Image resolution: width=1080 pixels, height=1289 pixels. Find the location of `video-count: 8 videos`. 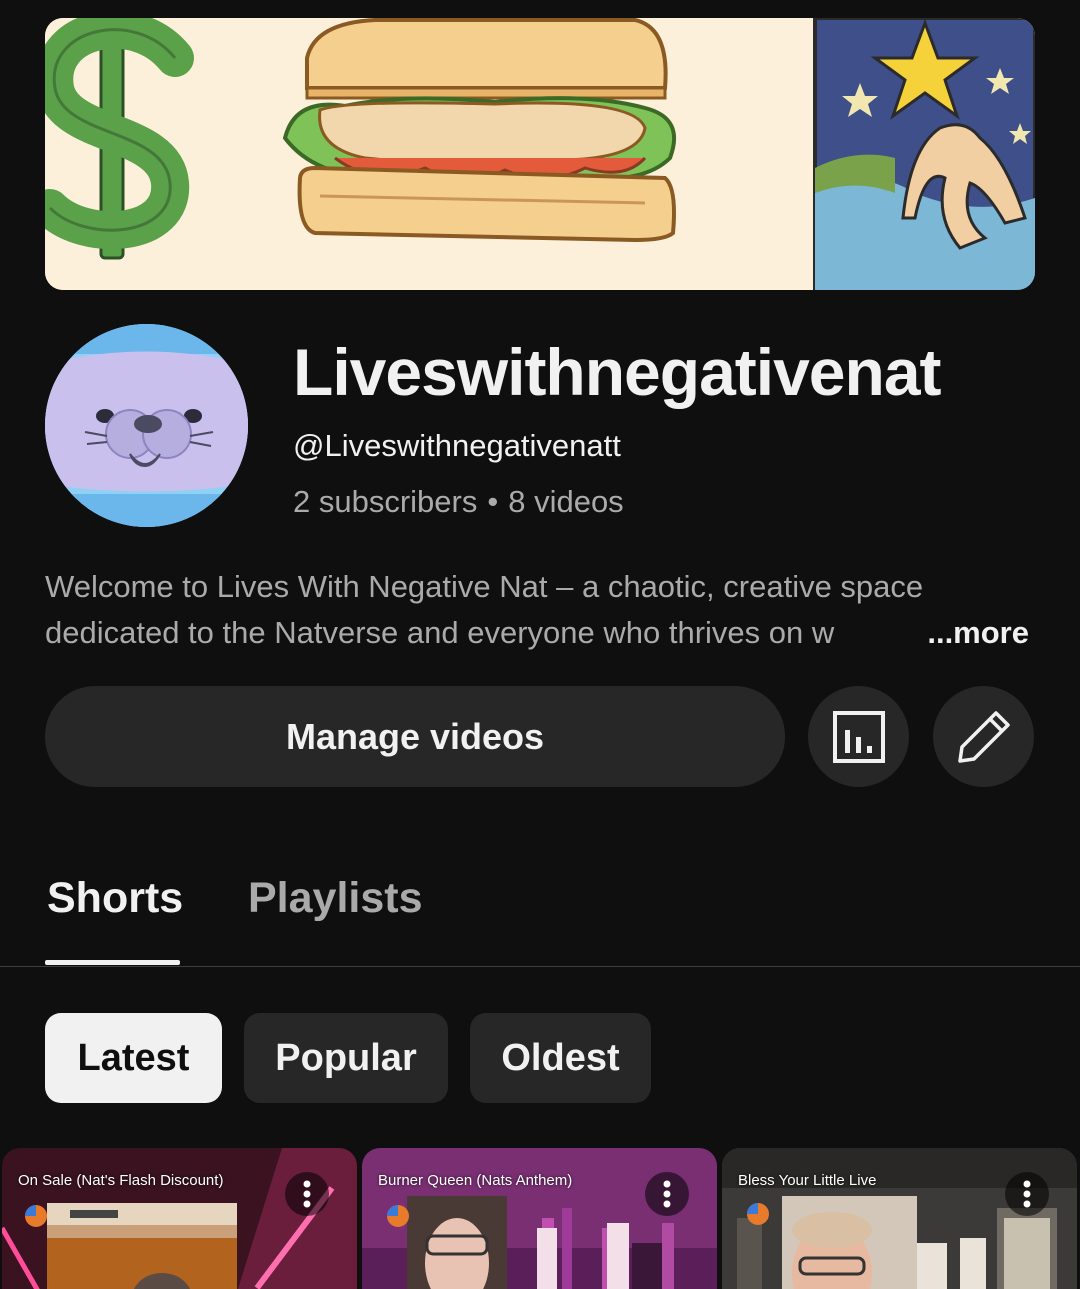

video-count: 8 videos is located at coordinates (566, 501).